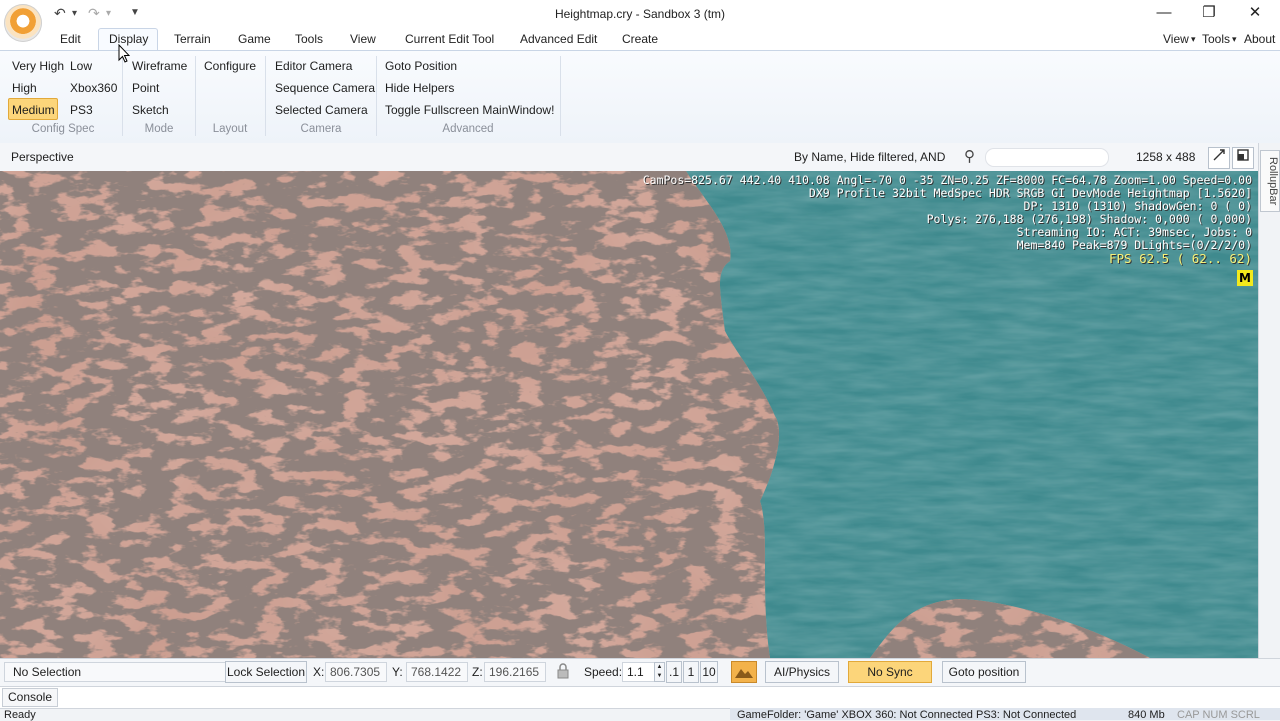 The width and height of the screenshot is (1280, 721). Describe the element at coordinates (1234, 39) in the screenshot. I see `tools-menu-arrow-icon: ▾` at that location.